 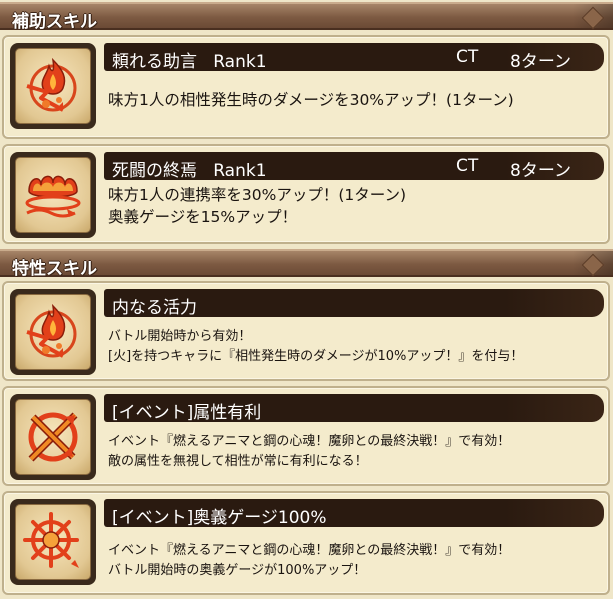 What do you see at coordinates (306, 264) in the screenshot?
I see `trait-skills-header: 特性スキル` at bounding box center [306, 264].